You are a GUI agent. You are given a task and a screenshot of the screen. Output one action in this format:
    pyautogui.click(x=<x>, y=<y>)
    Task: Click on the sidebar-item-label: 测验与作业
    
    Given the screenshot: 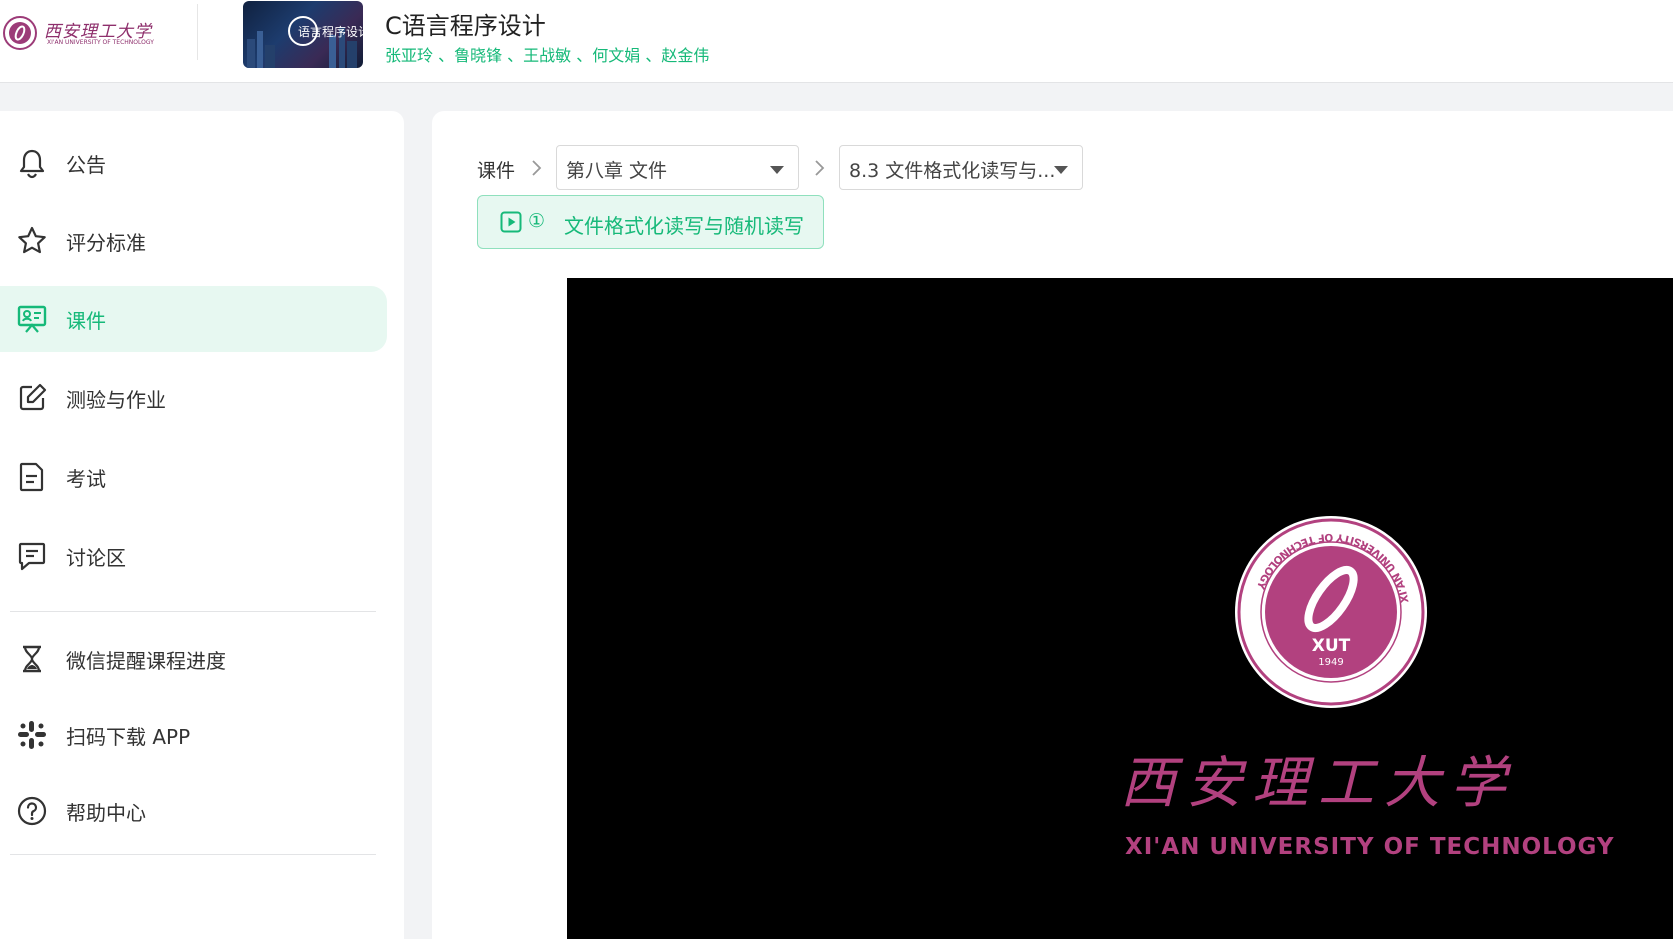 What is the action you would take?
    pyautogui.click(x=116, y=399)
    